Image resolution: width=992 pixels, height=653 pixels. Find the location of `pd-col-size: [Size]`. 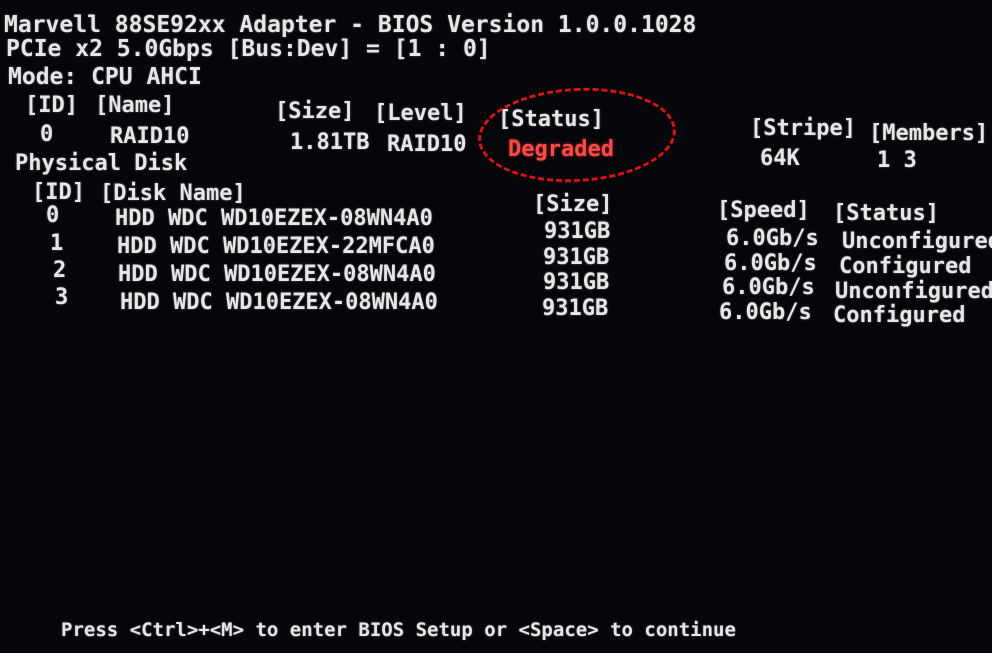

pd-col-size: [Size] is located at coordinates (573, 204).